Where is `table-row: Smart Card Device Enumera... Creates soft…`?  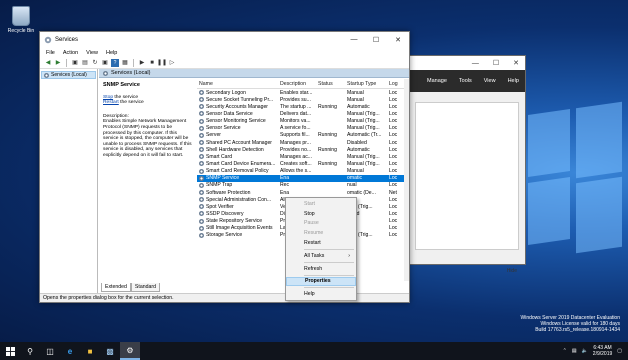
table-row: Smart Card Device Enumera... Creates soft… is located at coordinates (302, 163).